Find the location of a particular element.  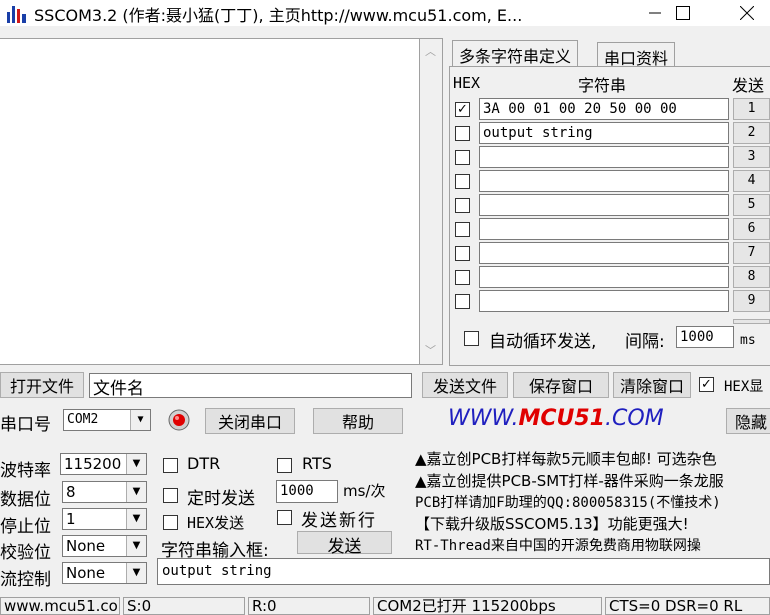

status-port-state: COM2已打开 115200bps is located at coordinates (487, 606).